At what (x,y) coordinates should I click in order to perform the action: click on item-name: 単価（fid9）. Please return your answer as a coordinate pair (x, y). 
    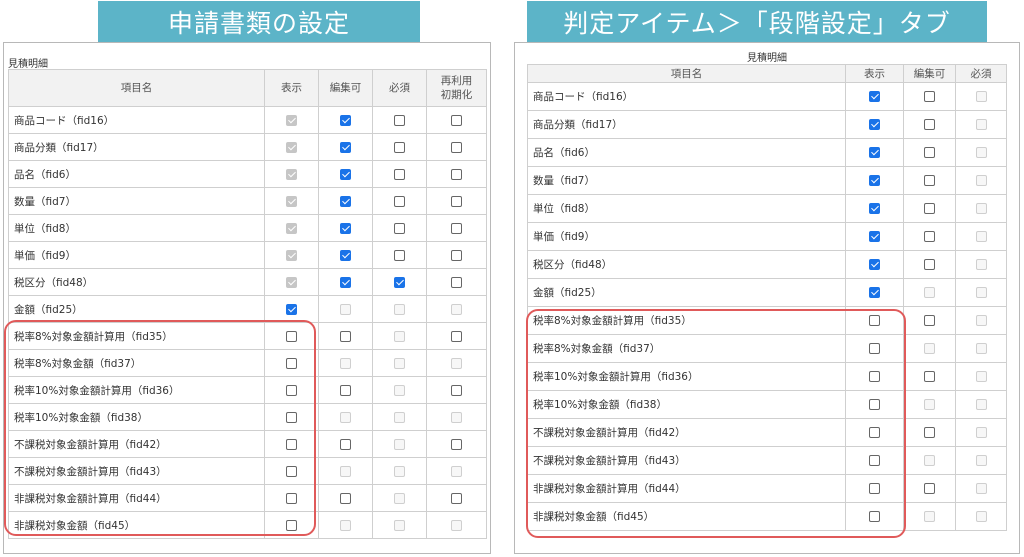
    Looking at the image, I should click on (686, 236).